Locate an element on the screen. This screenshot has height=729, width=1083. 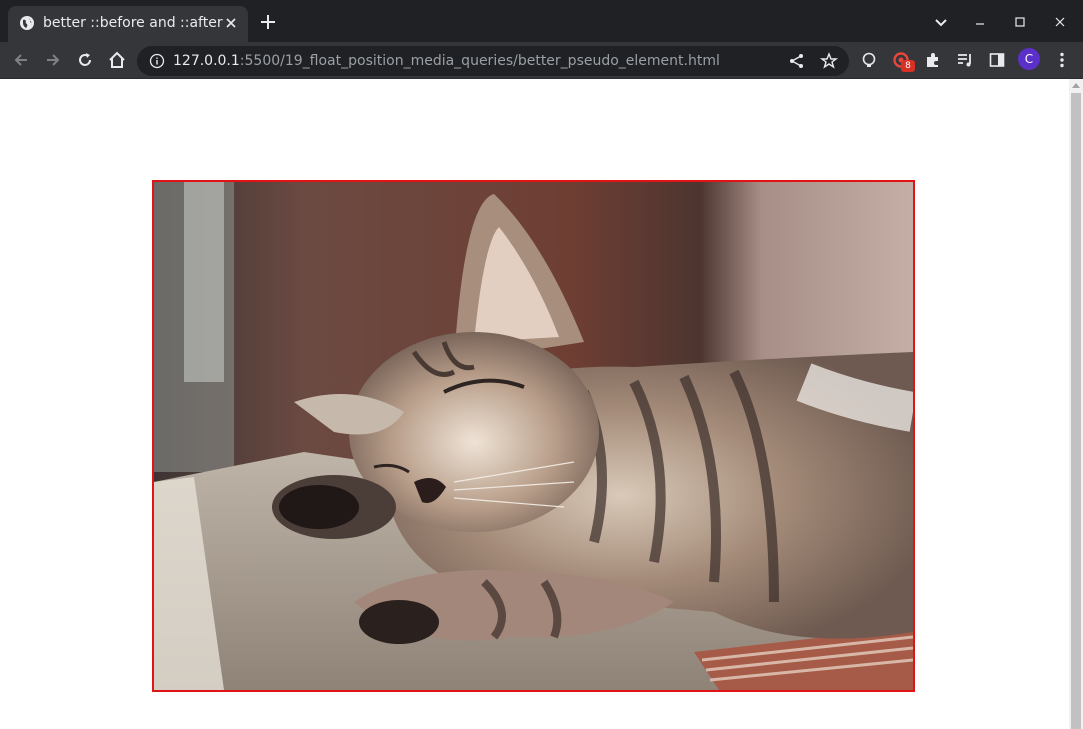
forward-icon is located at coordinates (53, 60).